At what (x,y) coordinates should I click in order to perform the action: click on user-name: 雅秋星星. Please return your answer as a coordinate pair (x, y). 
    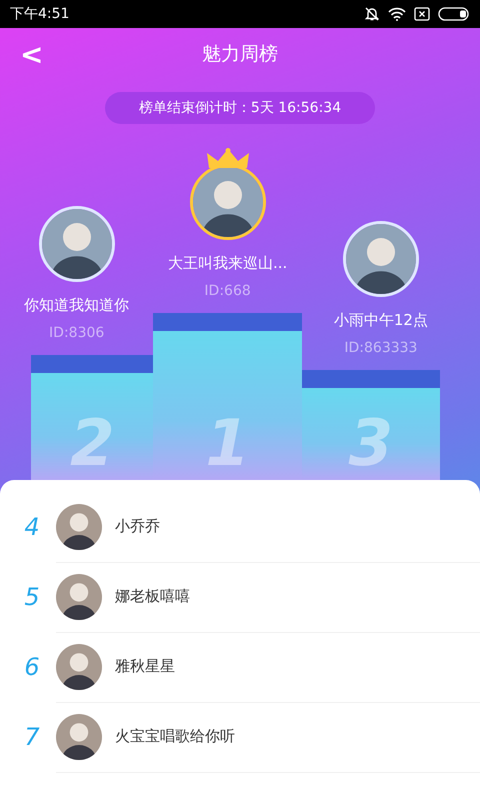
    Looking at the image, I should click on (145, 666).